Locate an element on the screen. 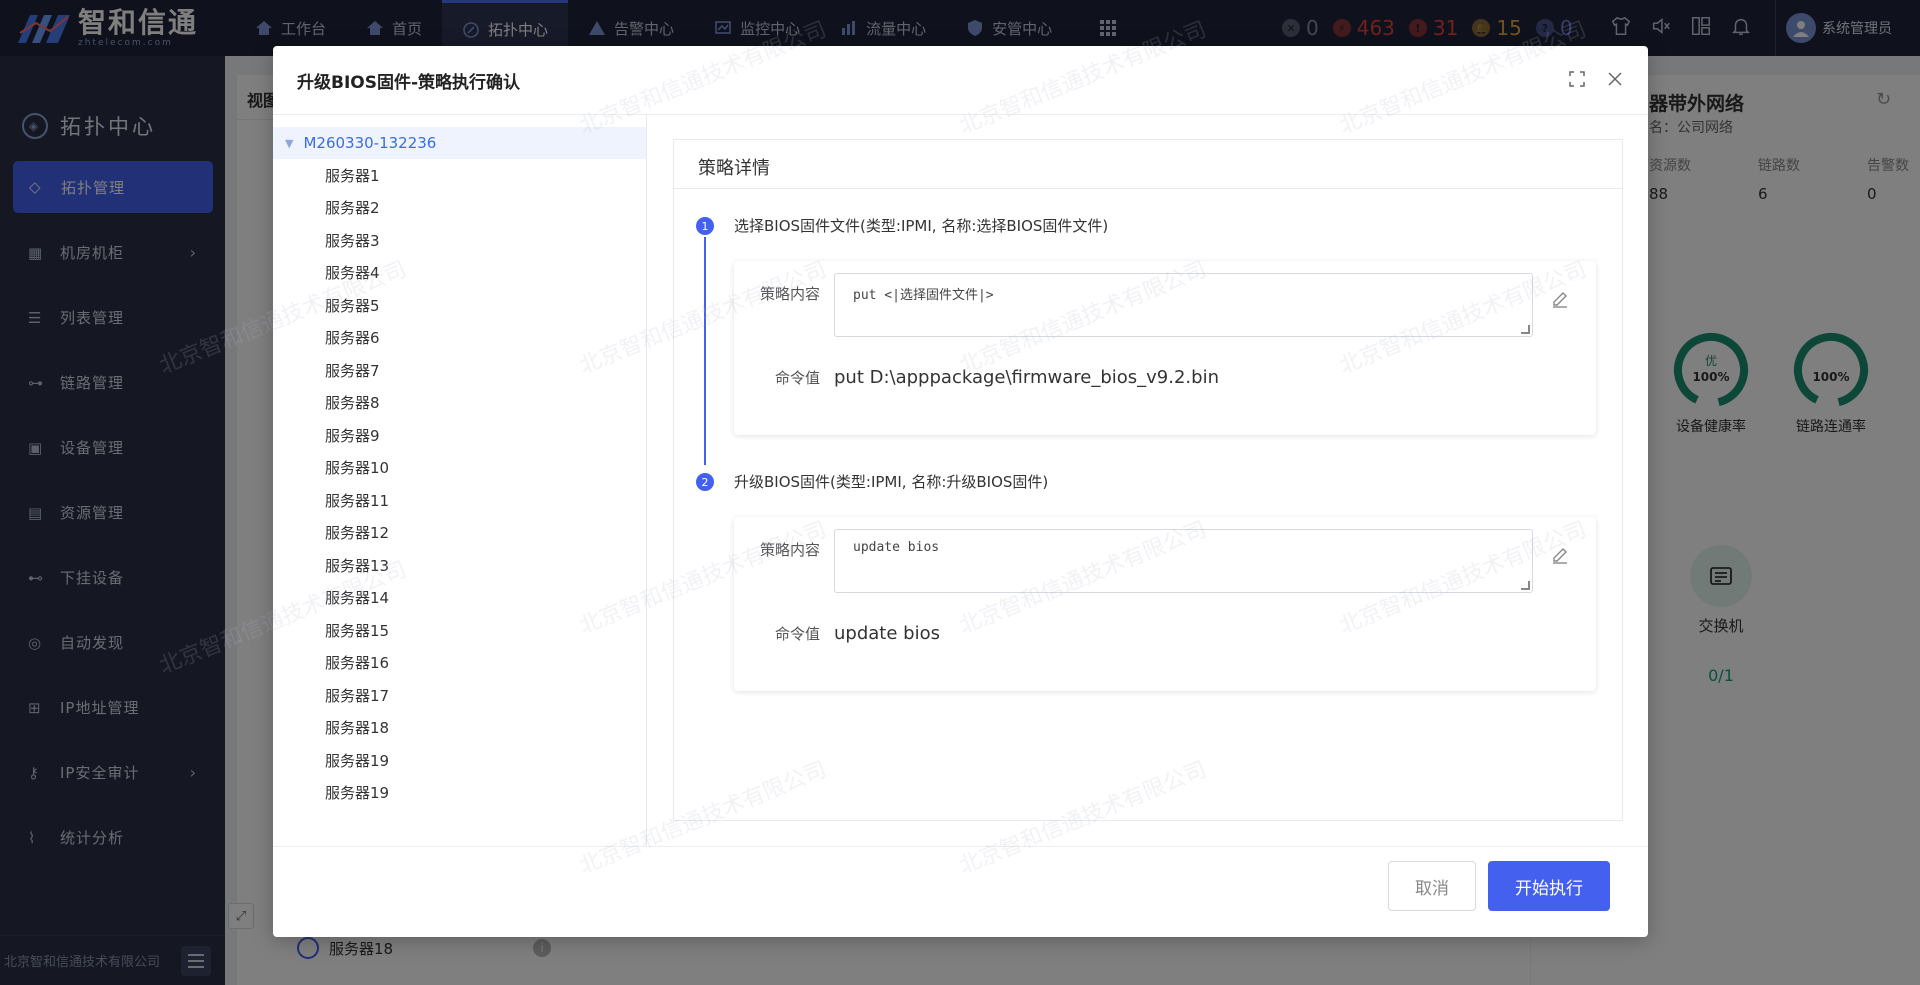 Image resolution: width=1920 pixels, height=985 pixels. tree-node-server: 服务器12 is located at coordinates (459, 533).